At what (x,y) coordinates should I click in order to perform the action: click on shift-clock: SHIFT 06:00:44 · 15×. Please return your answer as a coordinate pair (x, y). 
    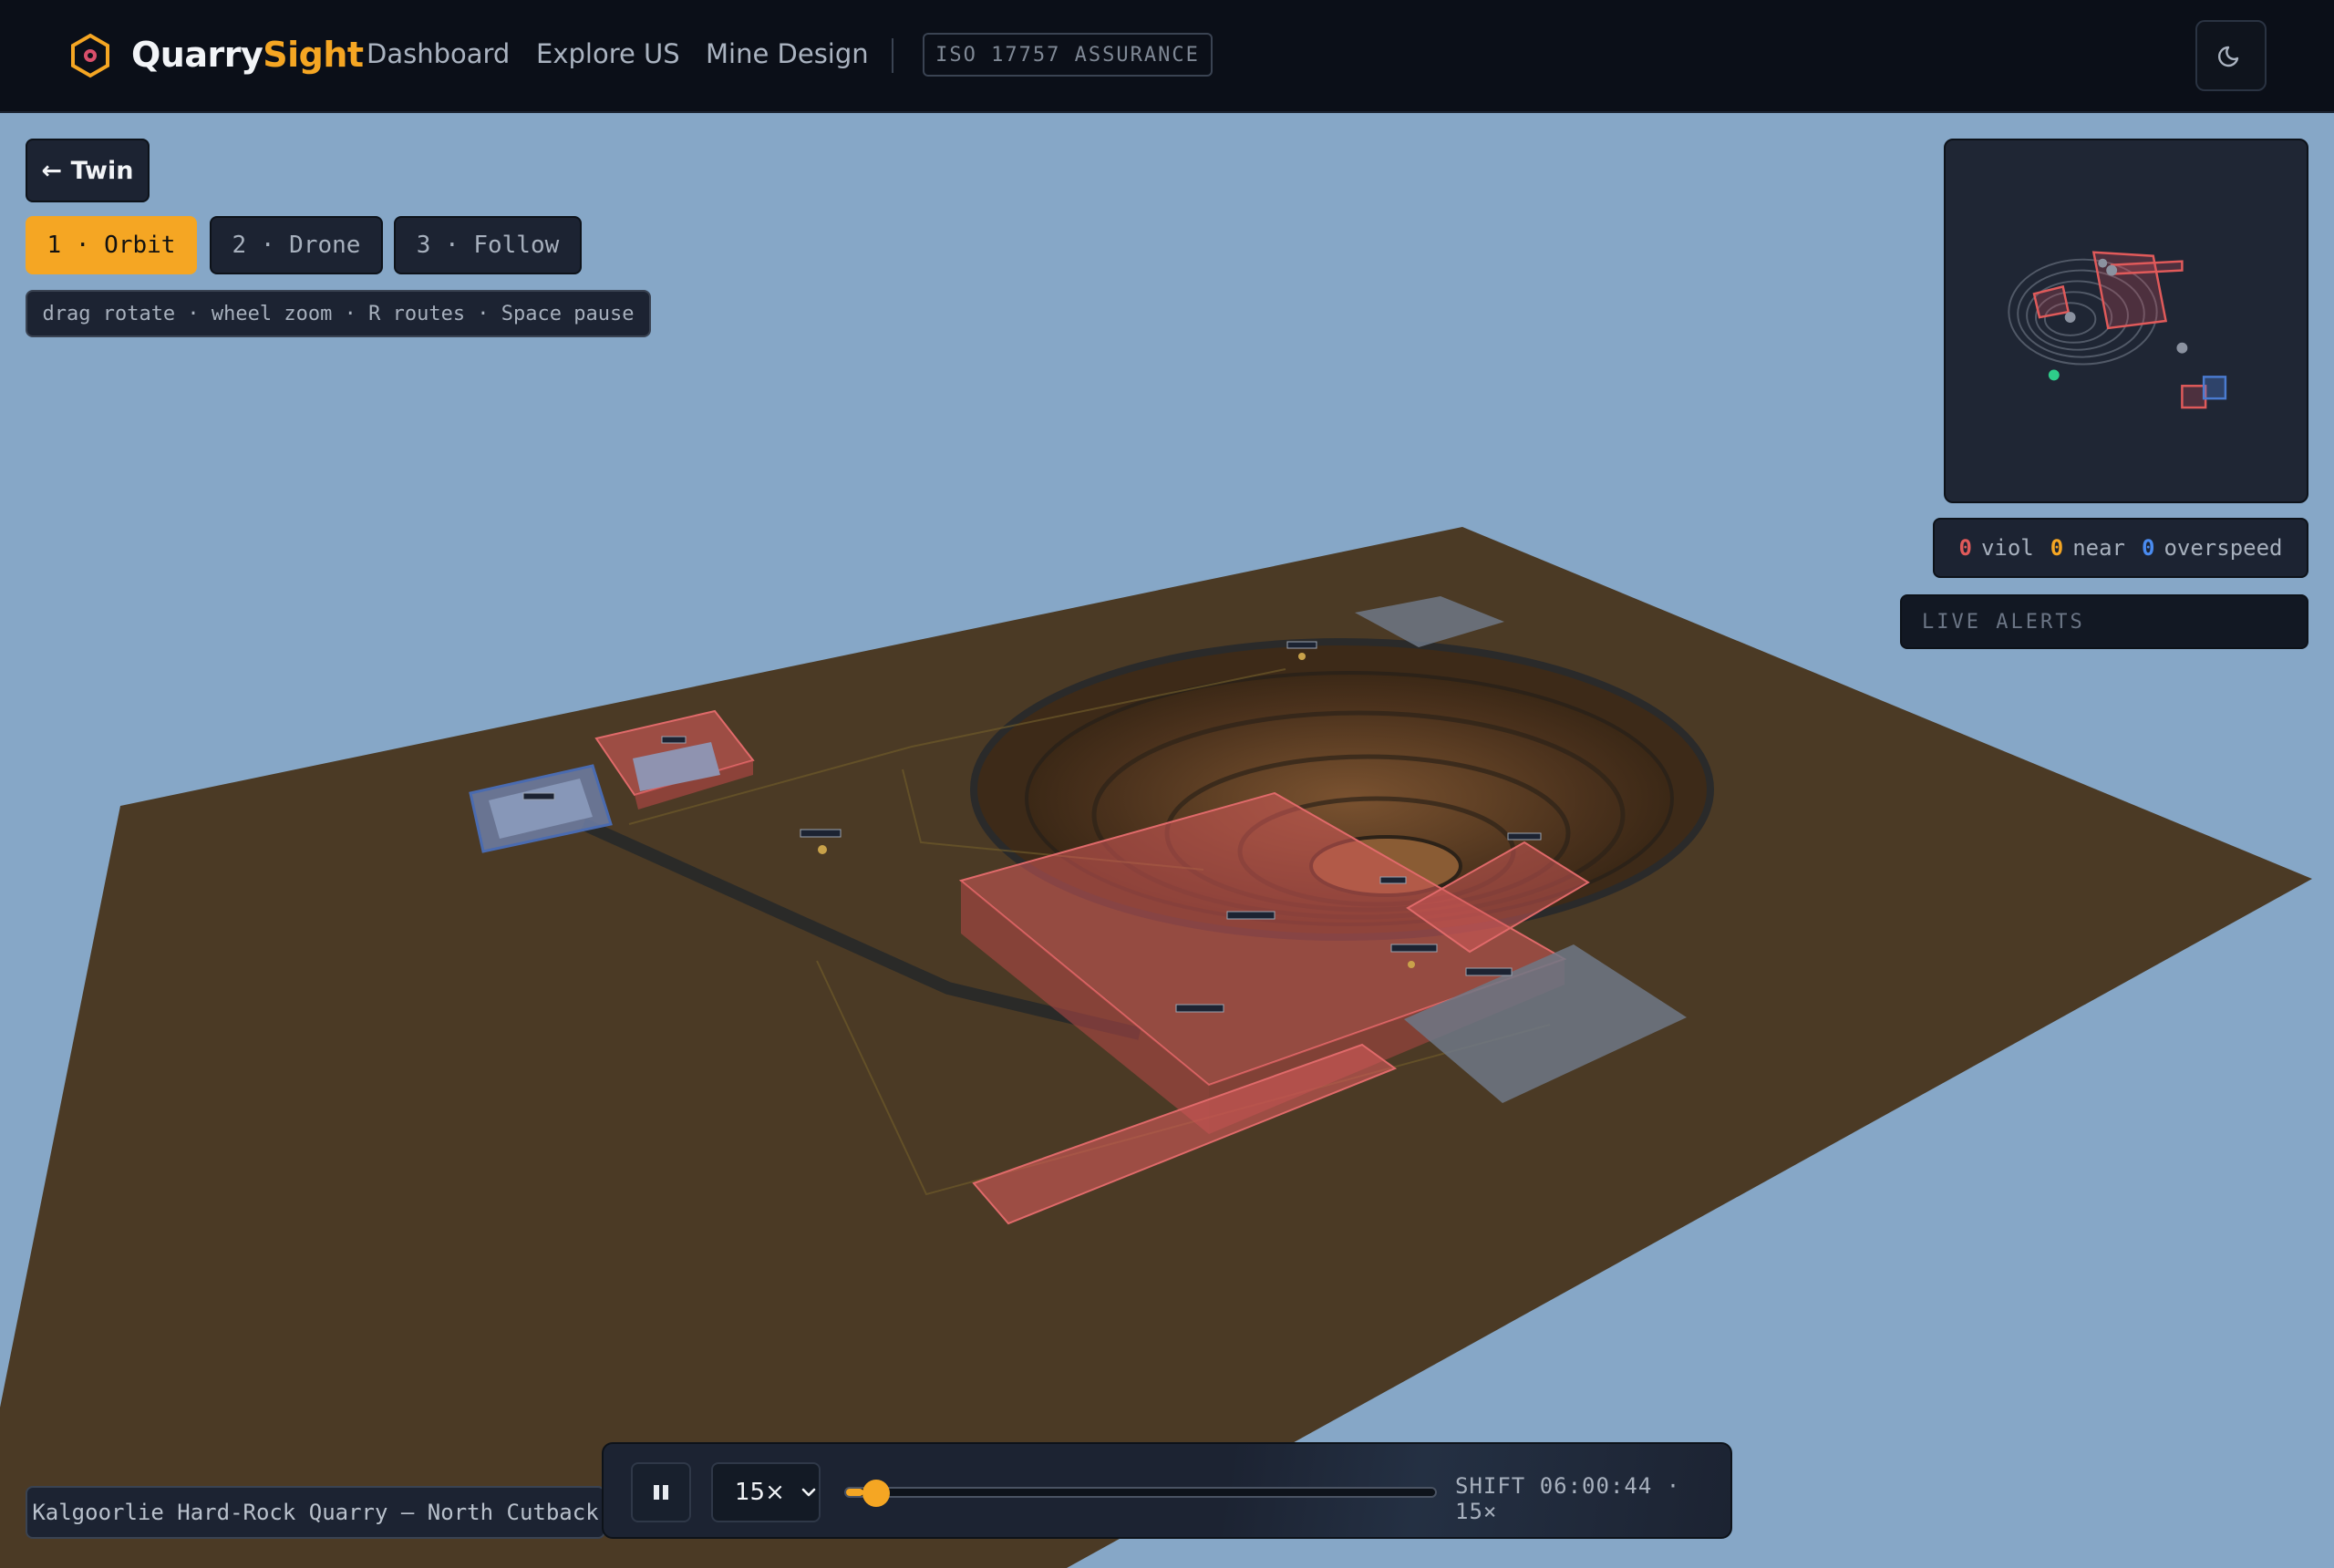
    Looking at the image, I should click on (1568, 1498).